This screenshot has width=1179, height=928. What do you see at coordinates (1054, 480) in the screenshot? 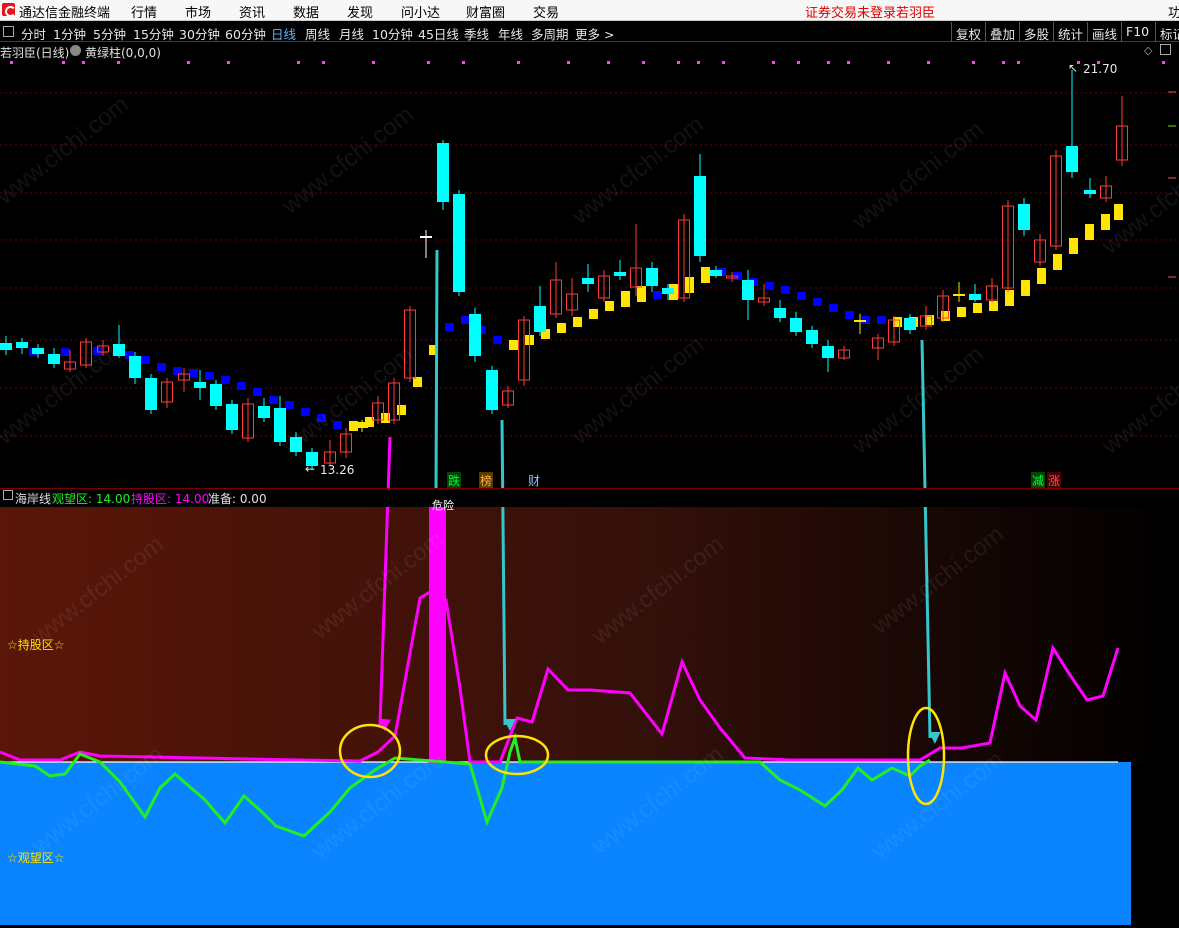
I see `event-tag-rise: 涨` at bounding box center [1054, 480].